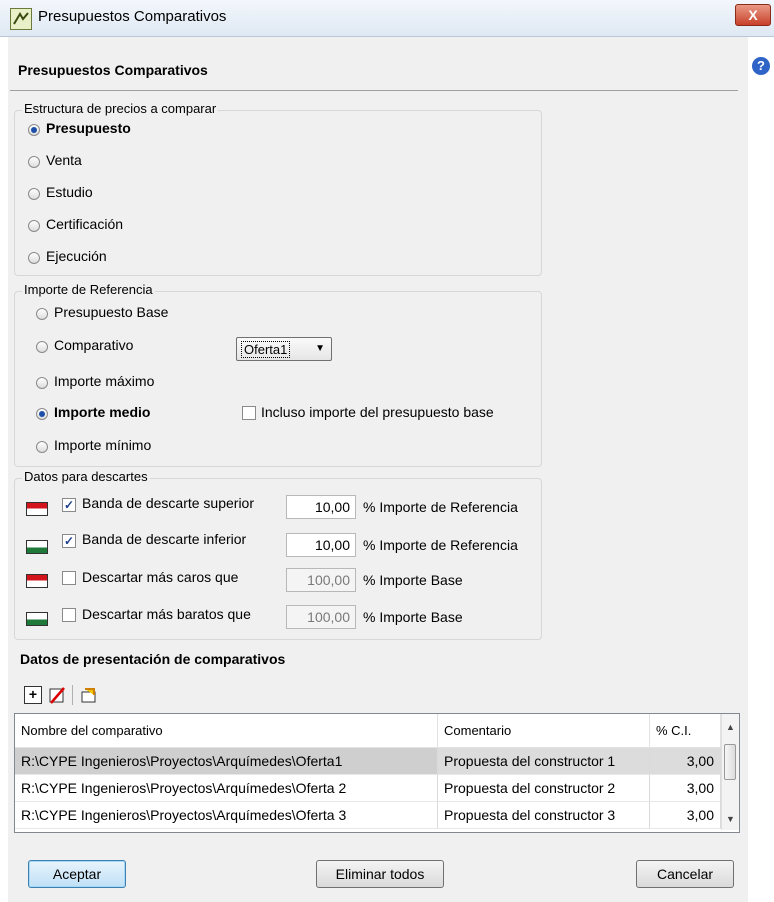 This screenshot has width=774, height=902. I want to click on mas-caros-unit: % Importe Base, so click(413, 580).